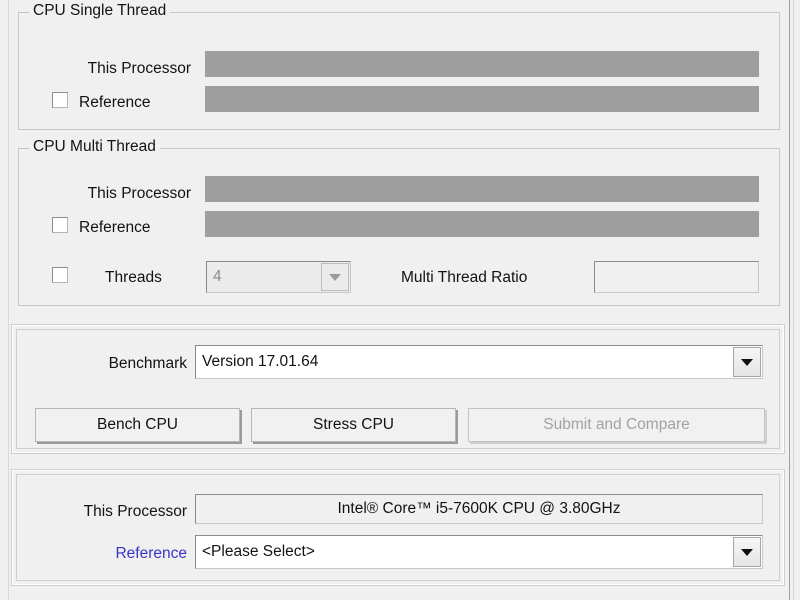  Describe the element at coordinates (133, 277) in the screenshot. I see `multi-threads-label: Threads` at that location.